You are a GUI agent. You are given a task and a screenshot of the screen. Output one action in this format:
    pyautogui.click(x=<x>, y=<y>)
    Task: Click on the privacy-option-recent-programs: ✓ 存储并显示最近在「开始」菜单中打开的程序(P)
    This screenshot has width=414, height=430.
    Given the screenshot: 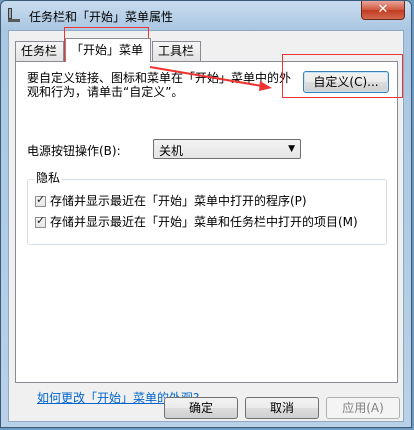 What is the action you would take?
    pyautogui.click(x=171, y=200)
    